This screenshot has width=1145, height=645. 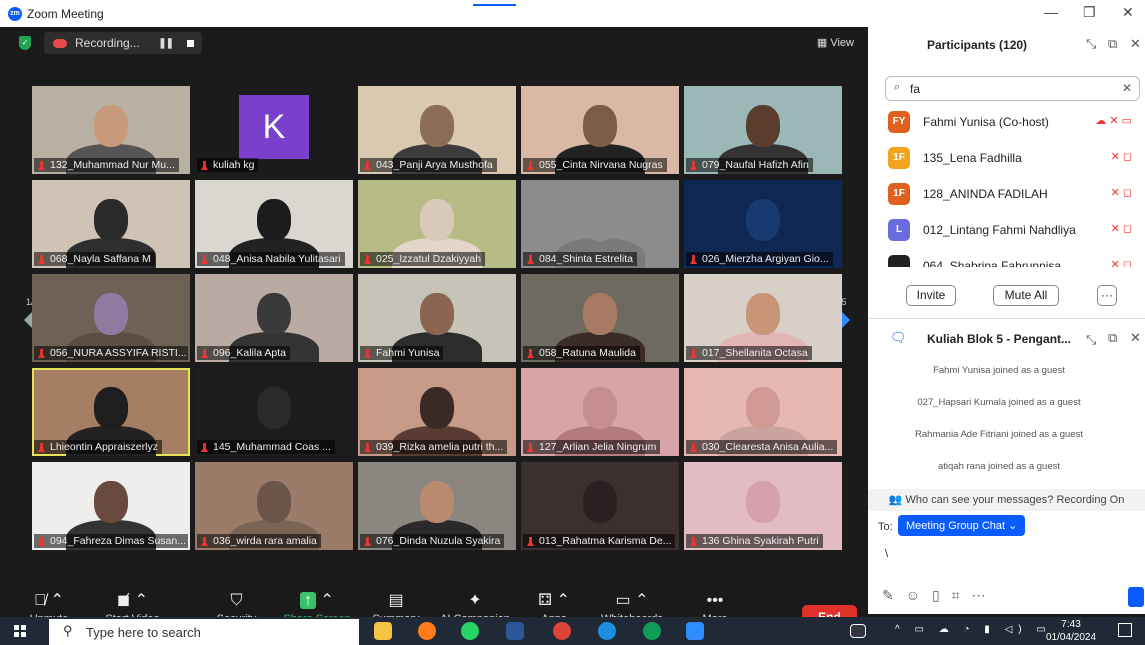 What do you see at coordinates (434, 43) in the screenshot?
I see `meeting-topbar: ✓ Recording... ❚❚ ▦ View` at bounding box center [434, 43].